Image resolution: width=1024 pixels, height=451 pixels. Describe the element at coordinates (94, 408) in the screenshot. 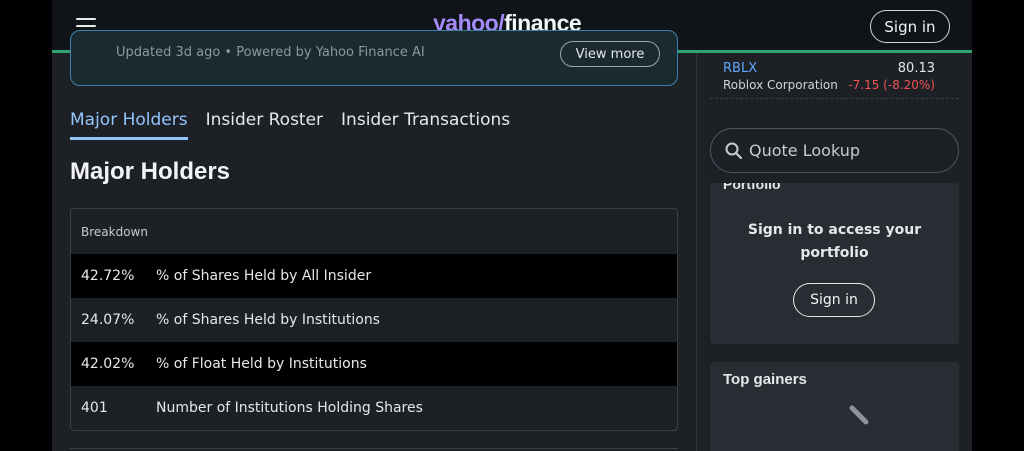

I see `row-value: 401` at that location.